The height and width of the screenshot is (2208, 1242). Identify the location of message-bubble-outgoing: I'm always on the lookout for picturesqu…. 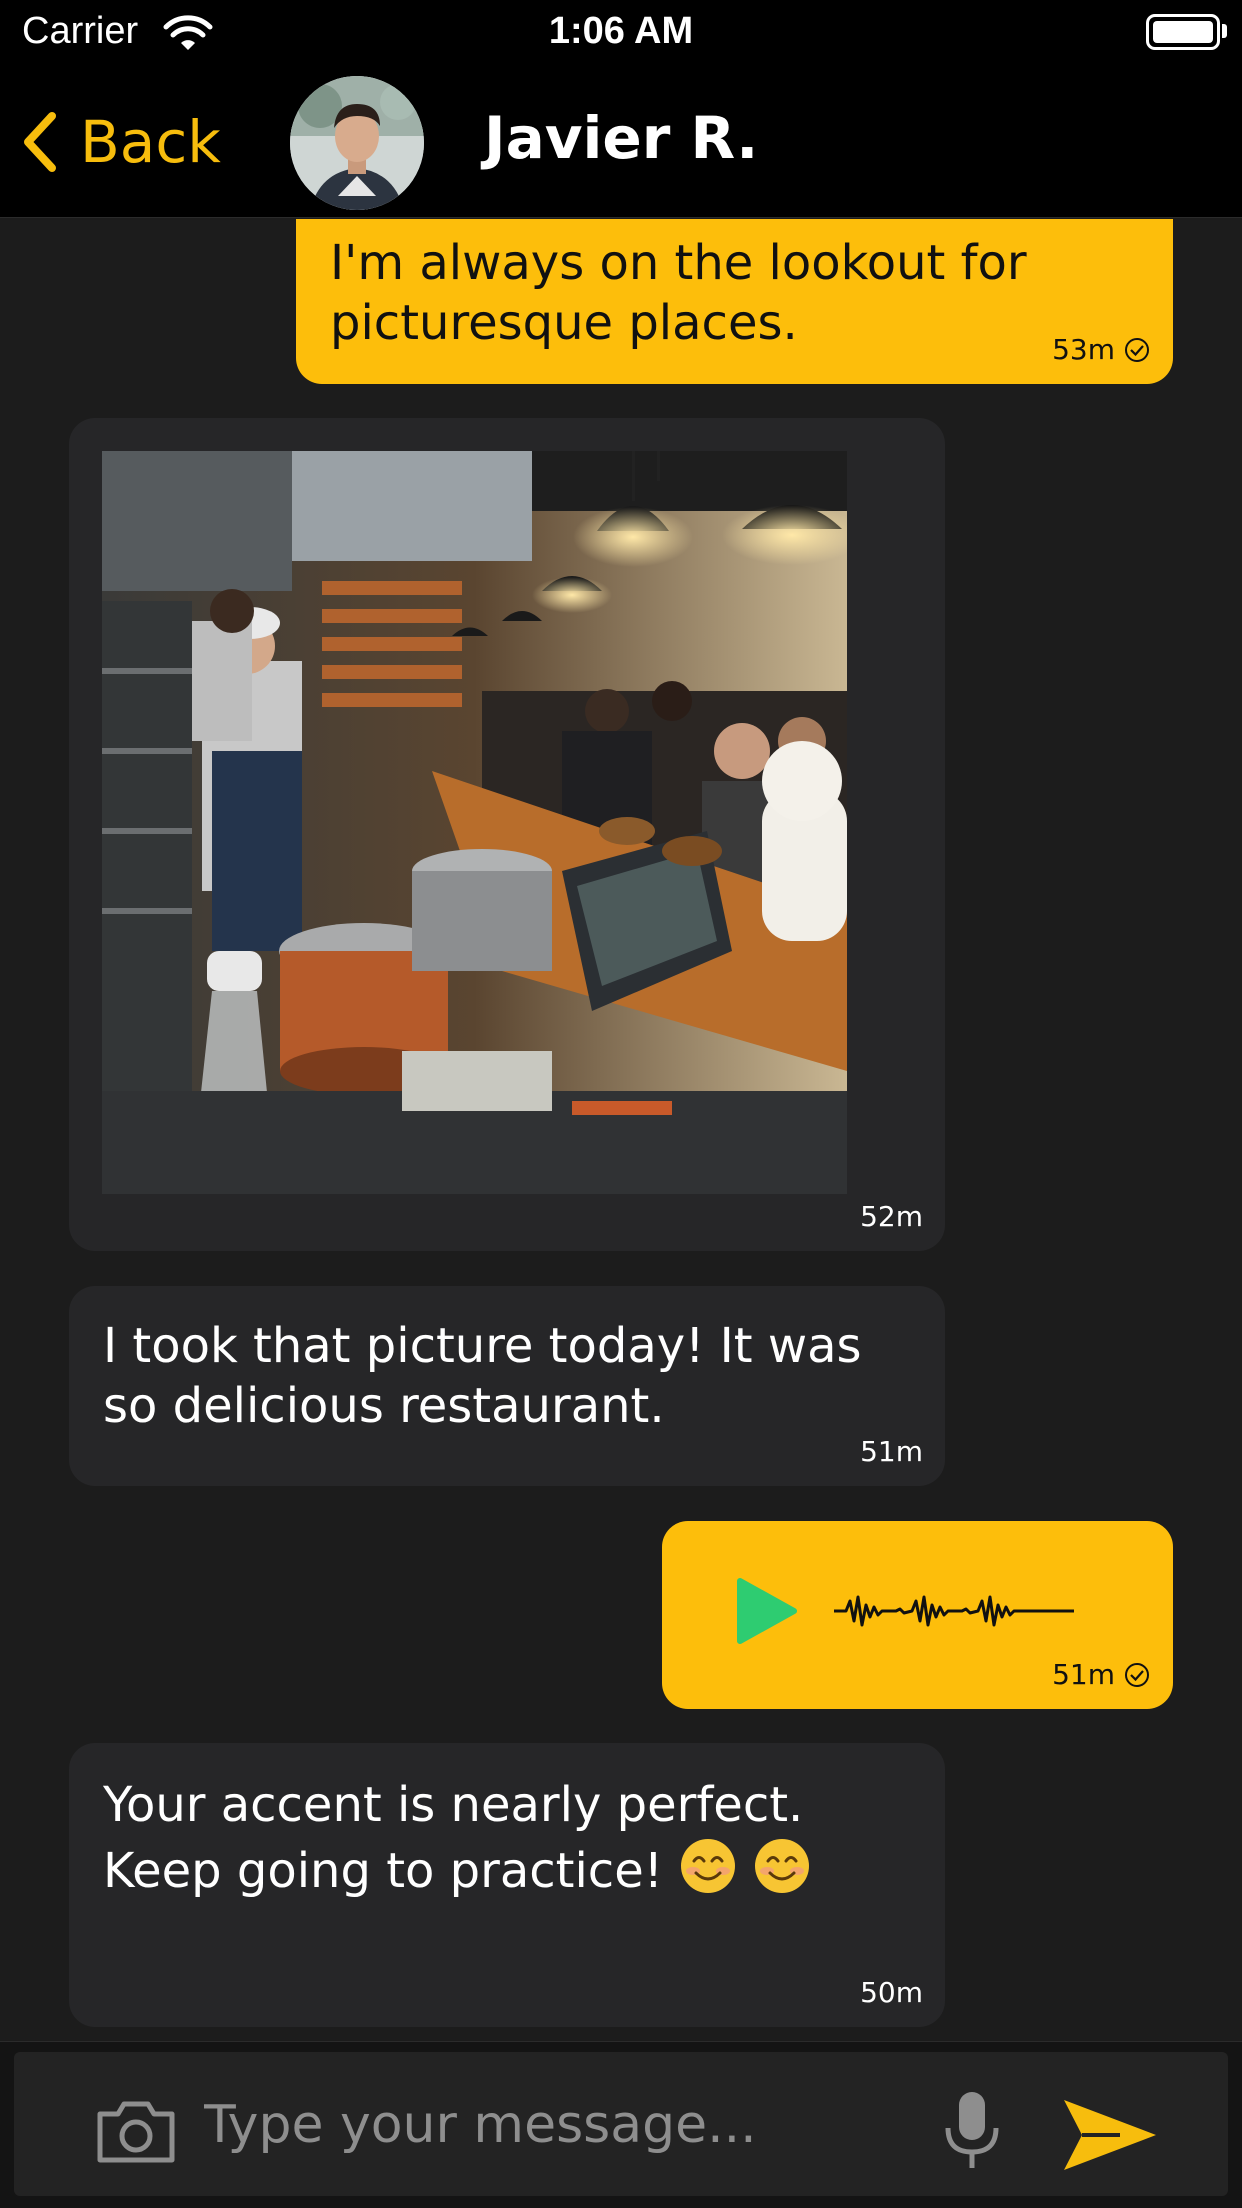
(734, 301).